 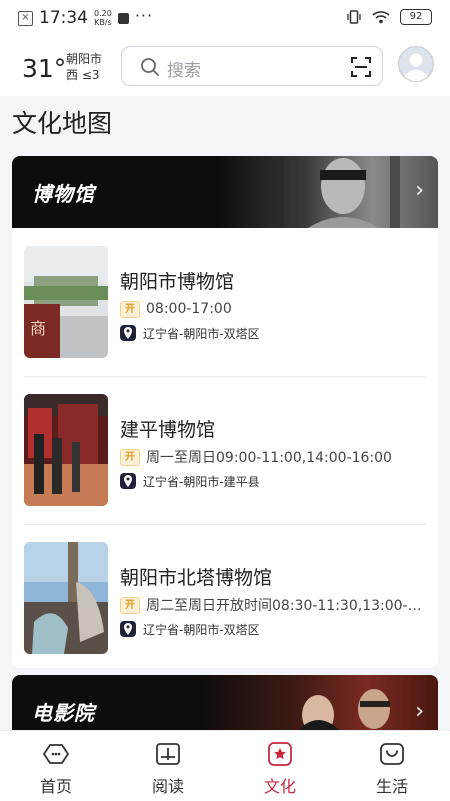 What do you see at coordinates (225, 18) in the screenshot?
I see `status-bar: × 17:34 0.20 KB/s ··· 92` at bounding box center [225, 18].